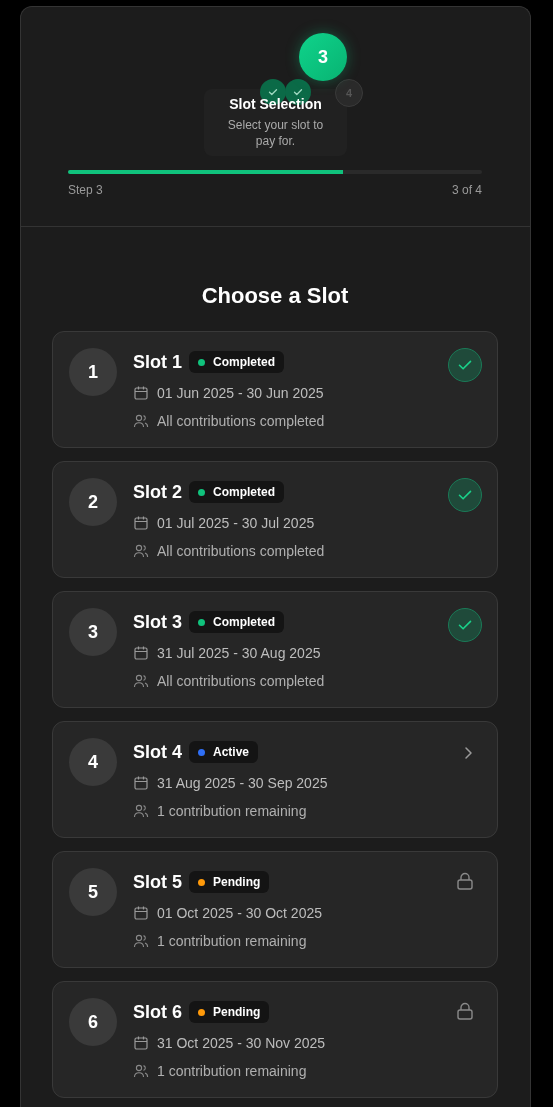  Describe the element at coordinates (239, 913) in the screenshot. I see `date-range: 01 Oct 2025 - 30 Oct 2025` at that location.